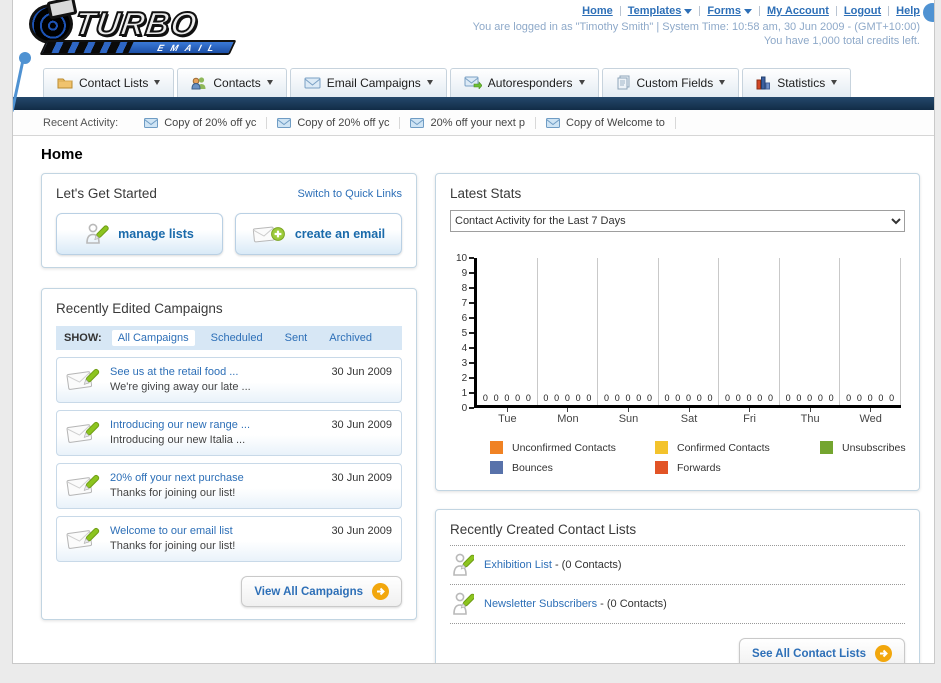 The image size is (941, 683). Describe the element at coordinates (677, 221) in the screenshot. I see `stats-period-select: Contact Activity for the Last 7 Days` at that location.